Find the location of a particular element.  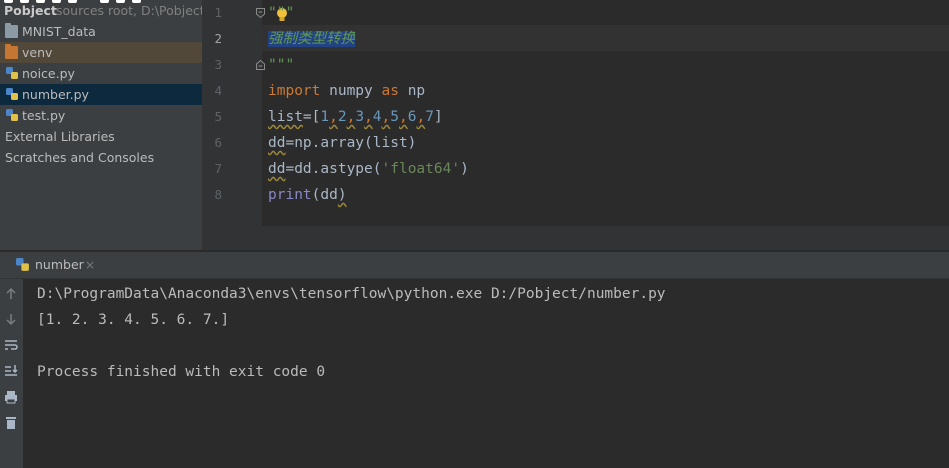

number-token: 2 is located at coordinates (342, 117).